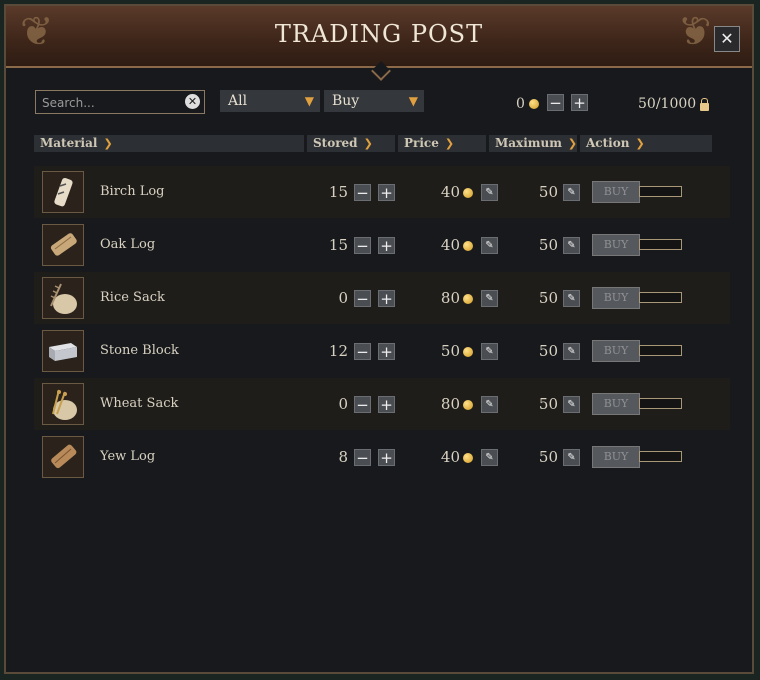 The image size is (760, 680). I want to click on material-name: Oak Log, so click(128, 244).